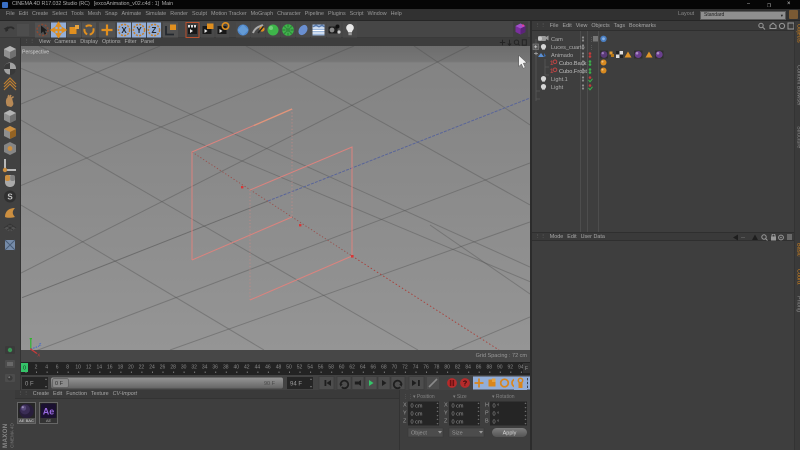 The height and width of the screenshot is (450, 800). I want to click on svg-text: 68, so click(384, 368).